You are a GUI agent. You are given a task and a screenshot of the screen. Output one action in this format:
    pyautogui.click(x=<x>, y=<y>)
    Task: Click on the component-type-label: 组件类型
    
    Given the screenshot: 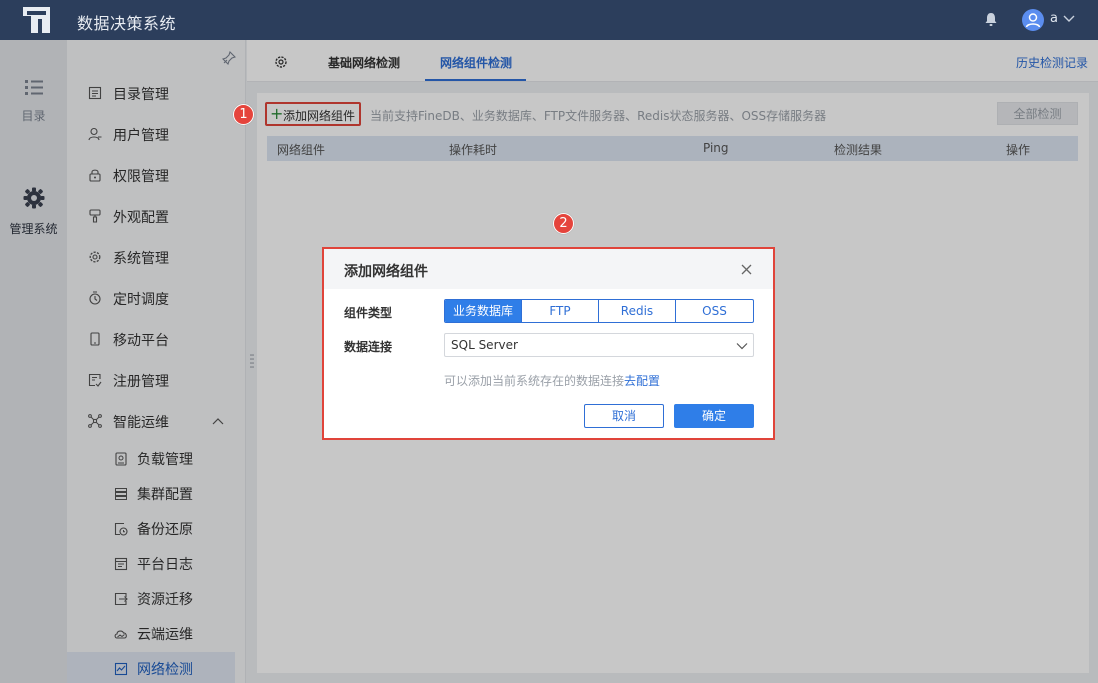 What is the action you would take?
    pyautogui.click(x=368, y=313)
    